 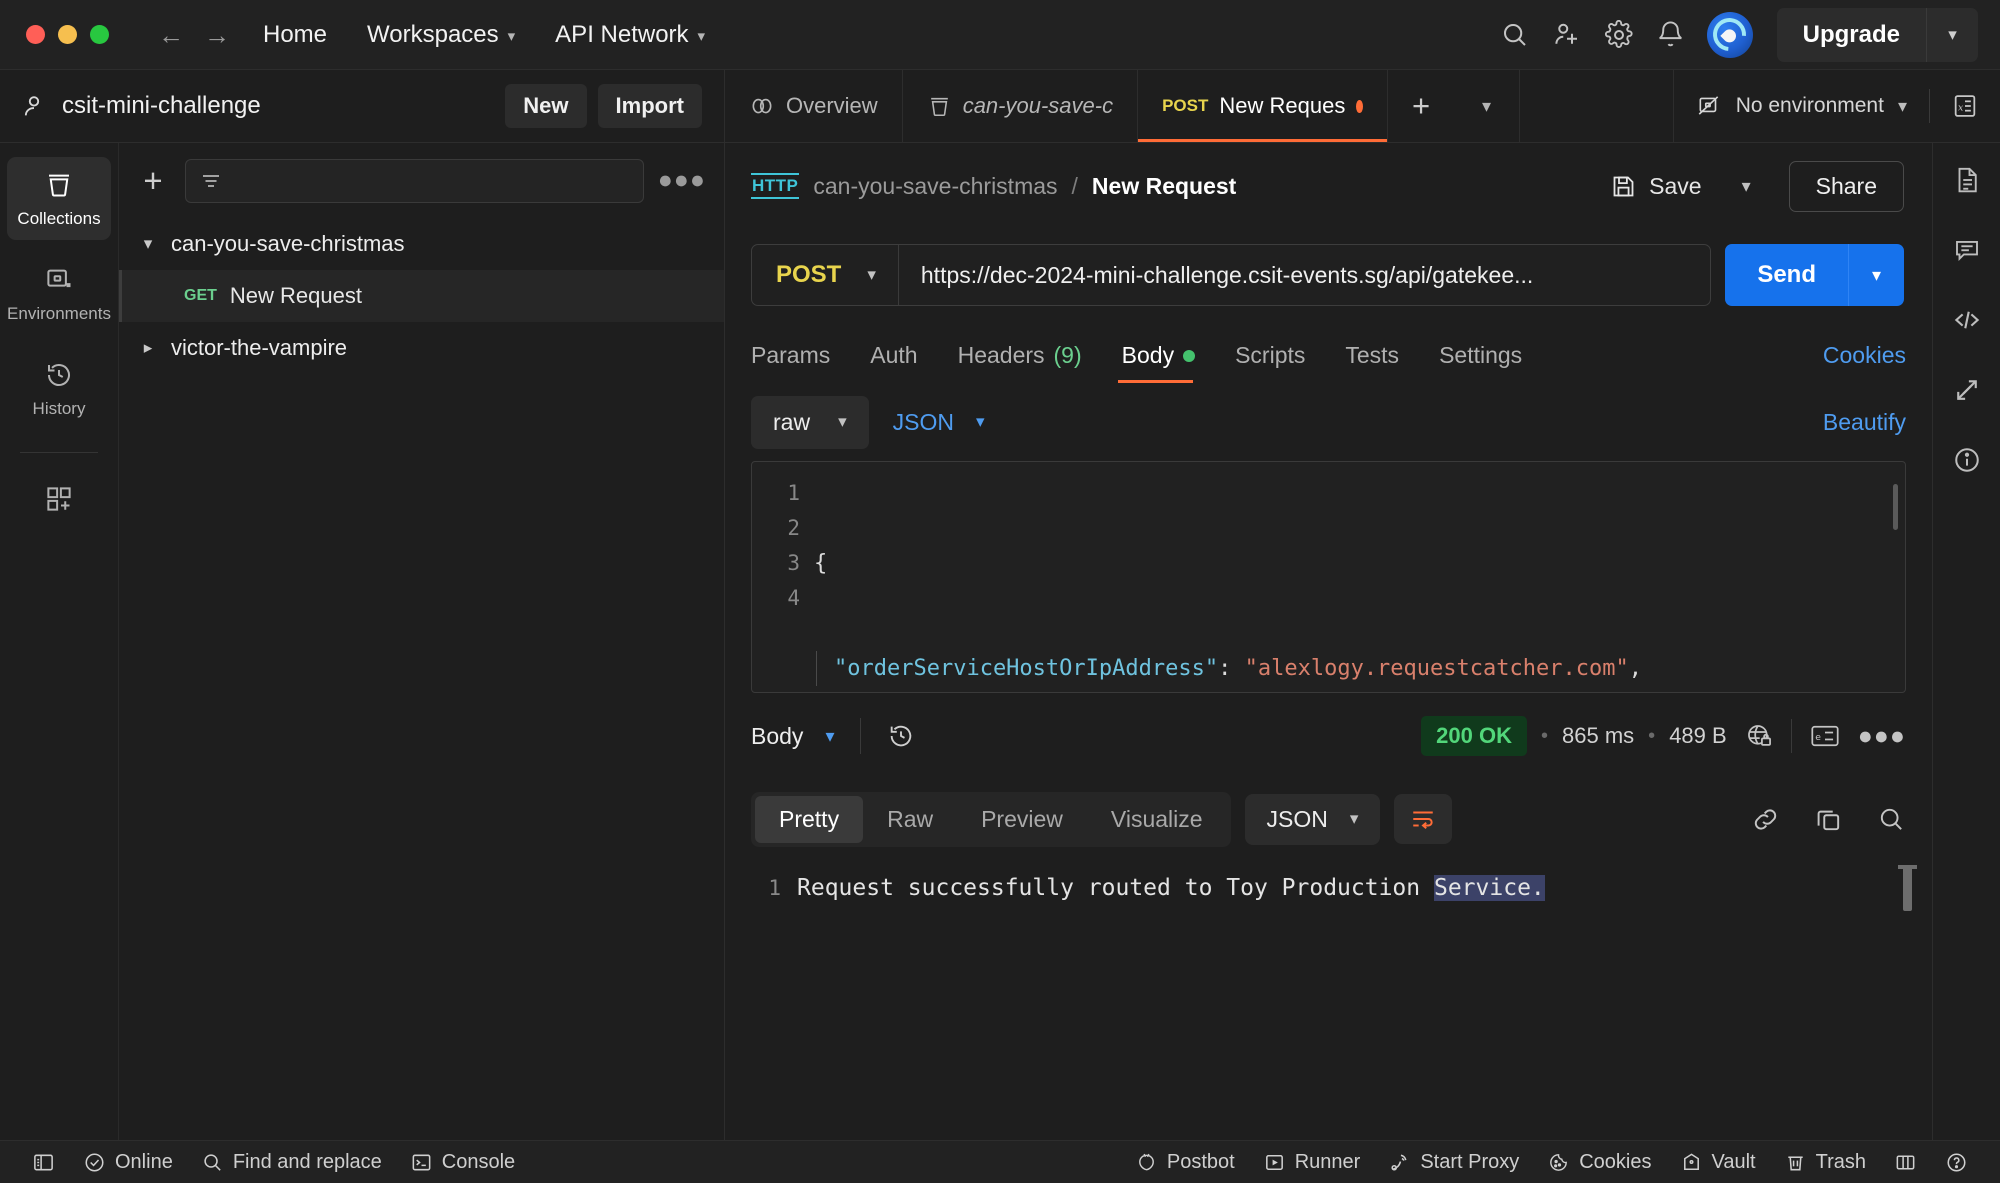 I want to click on tab-settings: Settings, so click(x=1480, y=362).